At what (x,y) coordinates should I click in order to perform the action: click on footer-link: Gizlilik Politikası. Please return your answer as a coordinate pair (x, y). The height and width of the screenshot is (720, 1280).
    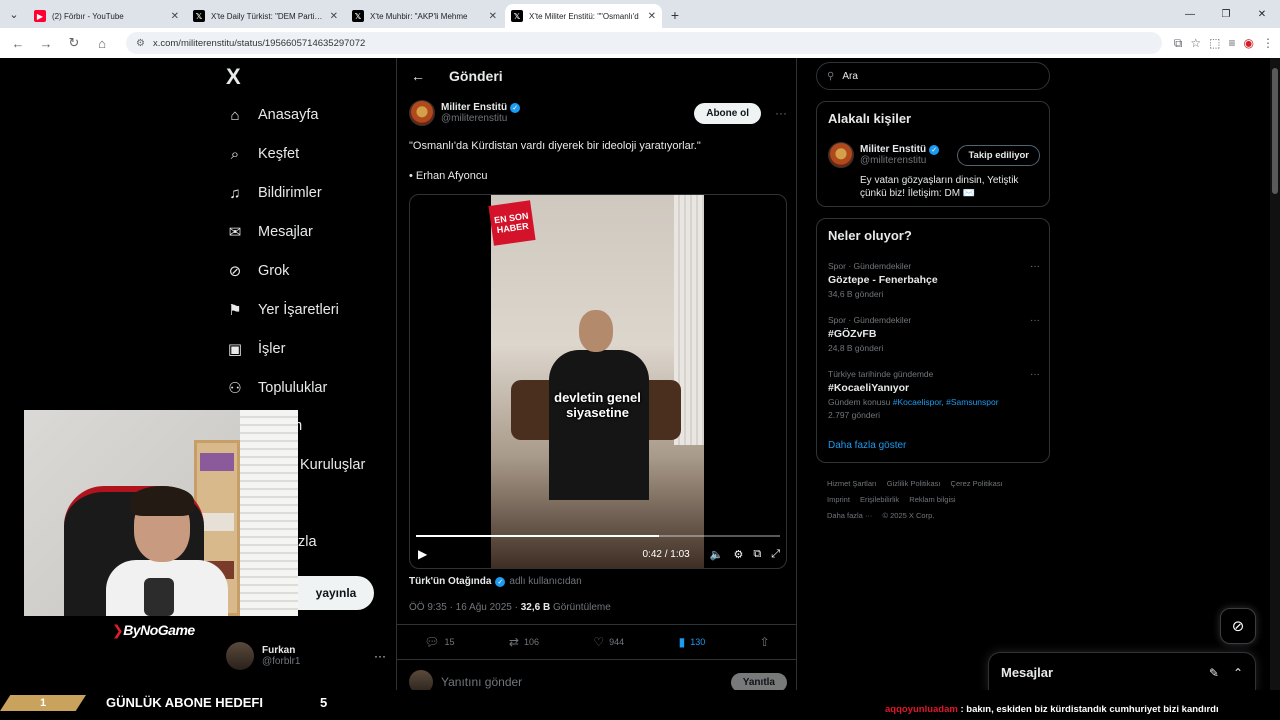
    Looking at the image, I should click on (914, 483).